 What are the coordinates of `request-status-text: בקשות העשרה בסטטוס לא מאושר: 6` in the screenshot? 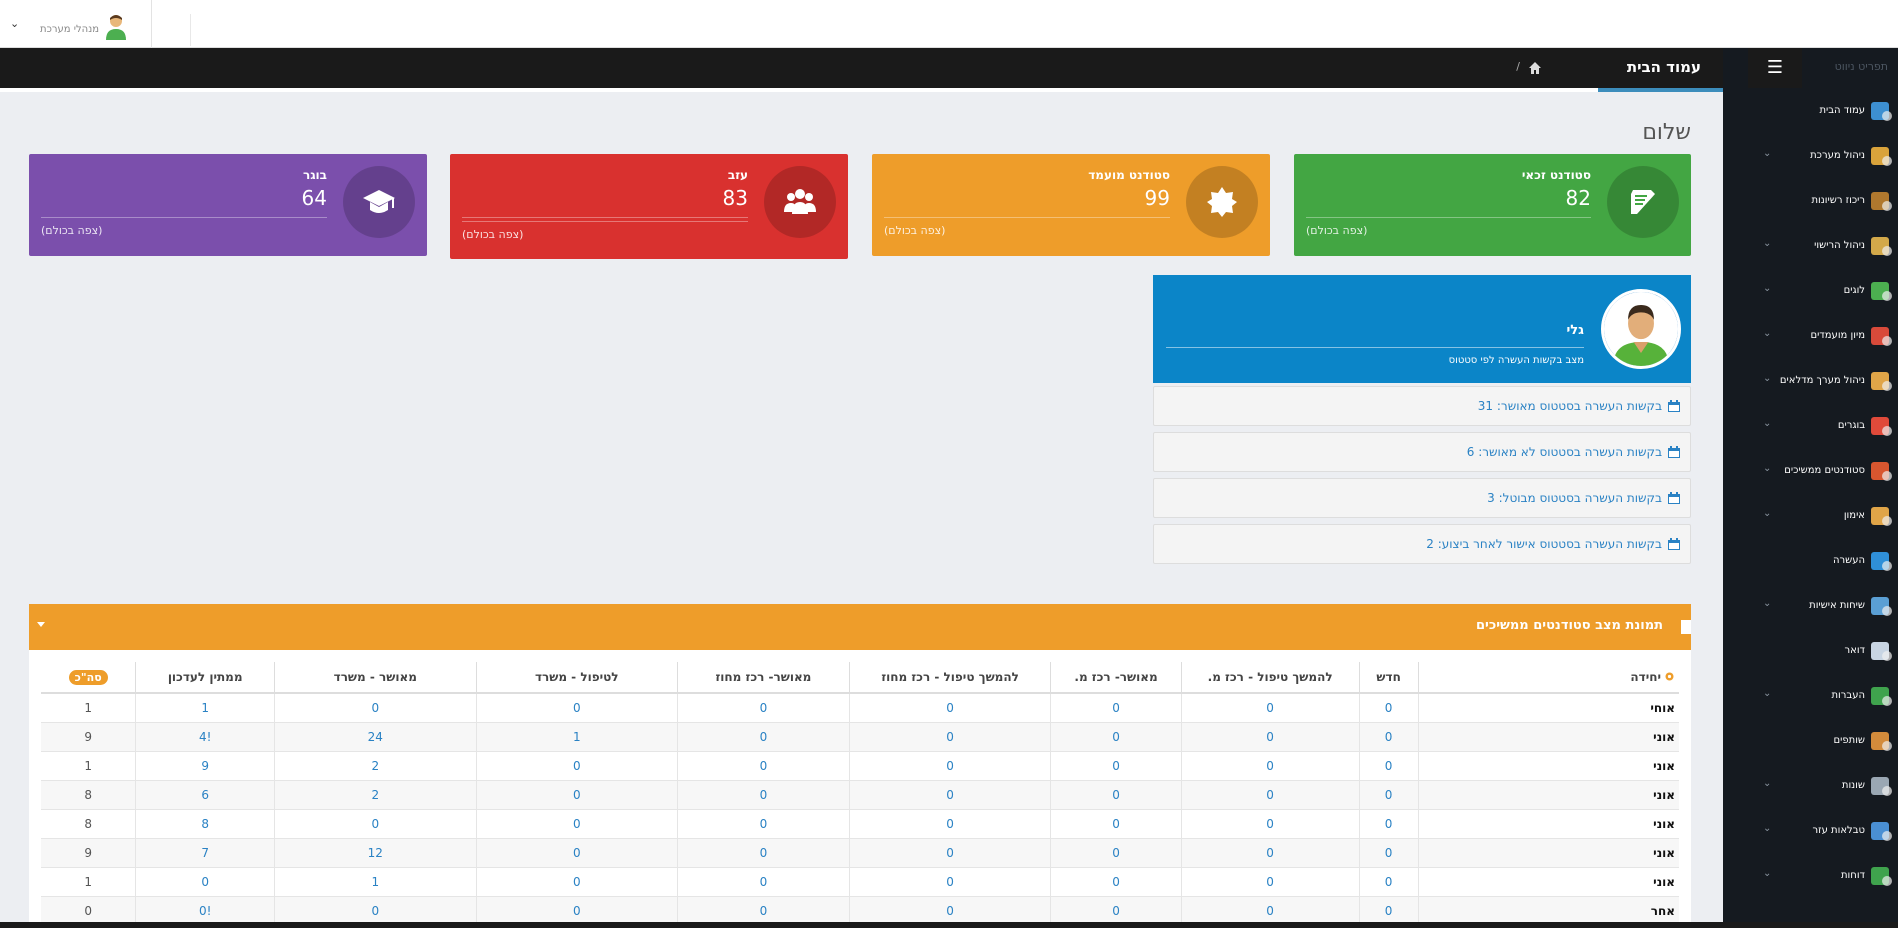 It's located at (1564, 452).